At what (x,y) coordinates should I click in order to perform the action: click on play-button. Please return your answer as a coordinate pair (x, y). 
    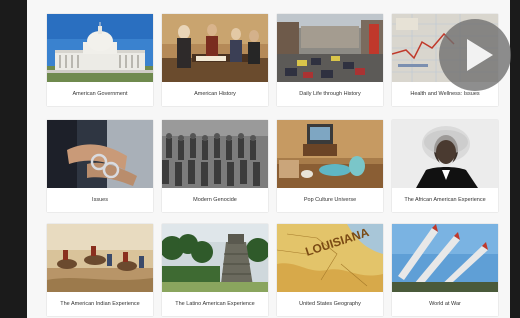
    Looking at the image, I should click on (475, 55).